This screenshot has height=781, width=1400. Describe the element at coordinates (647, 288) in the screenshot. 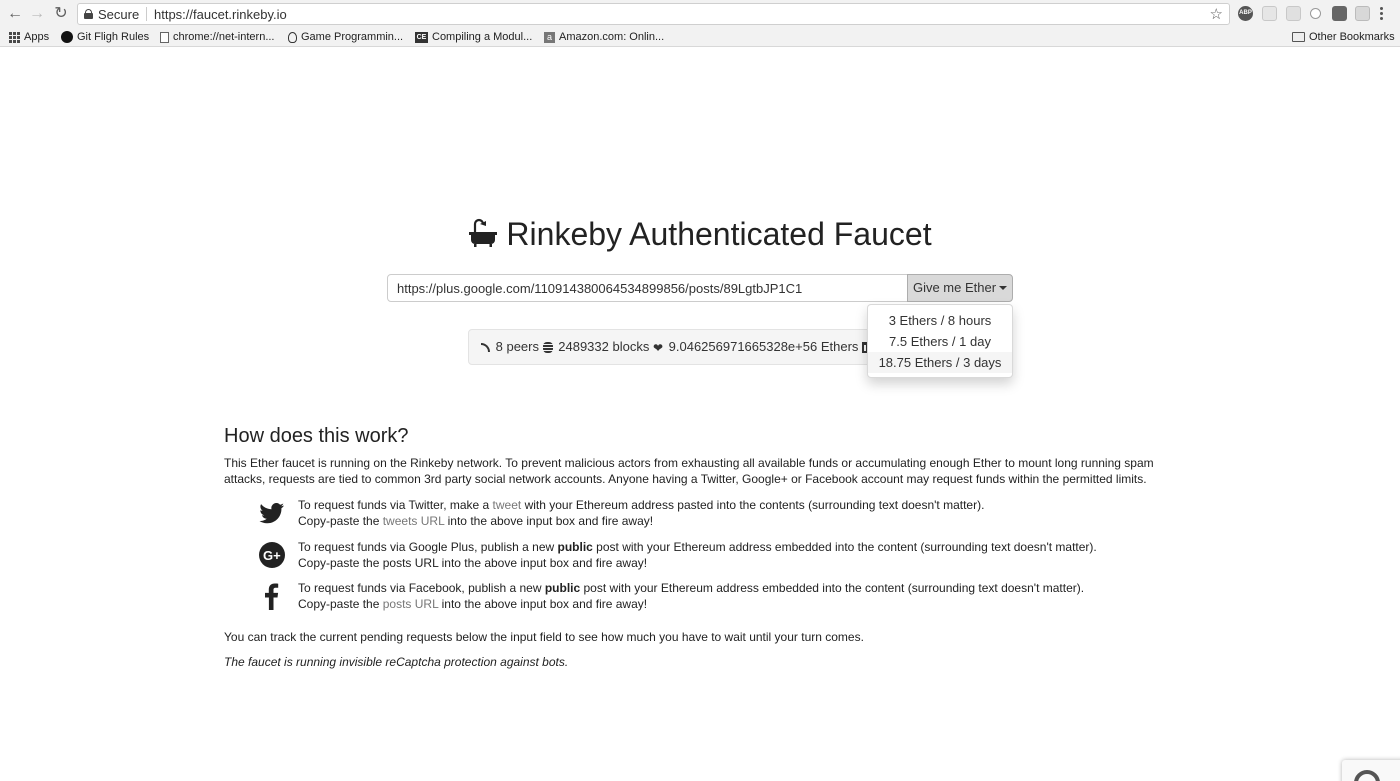

I see `post-url-input` at that location.